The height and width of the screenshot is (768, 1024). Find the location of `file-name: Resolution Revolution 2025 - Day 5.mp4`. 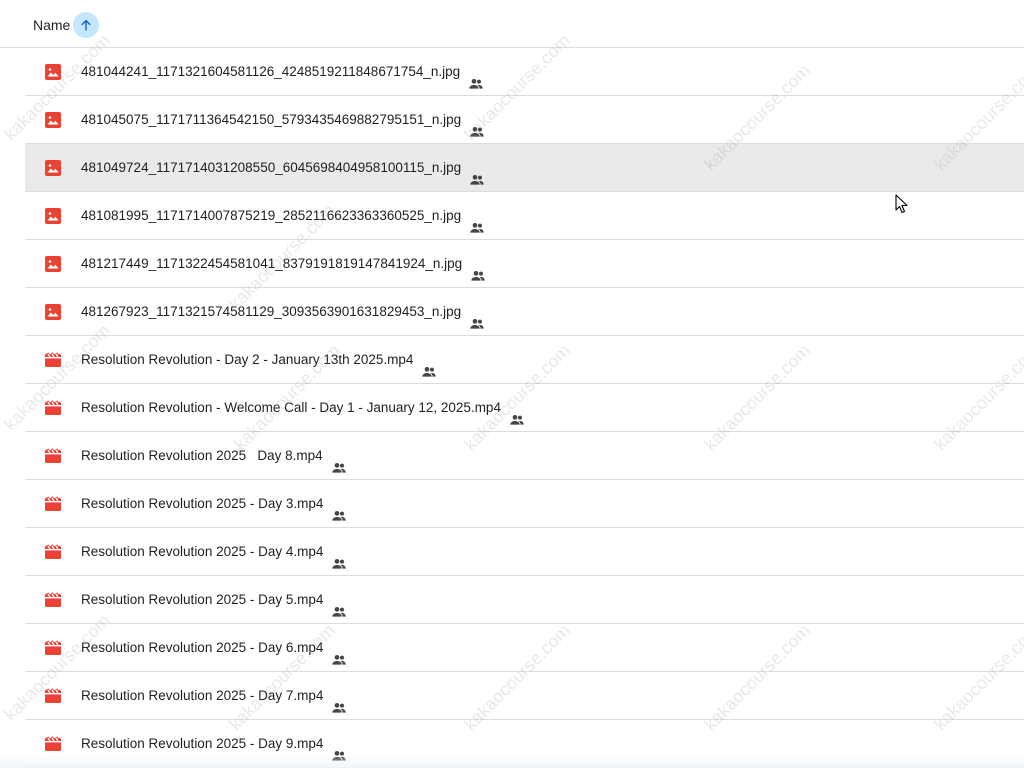

file-name: Resolution Revolution 2025 - Day 5.mp4 is located at coordinates (202, 599).